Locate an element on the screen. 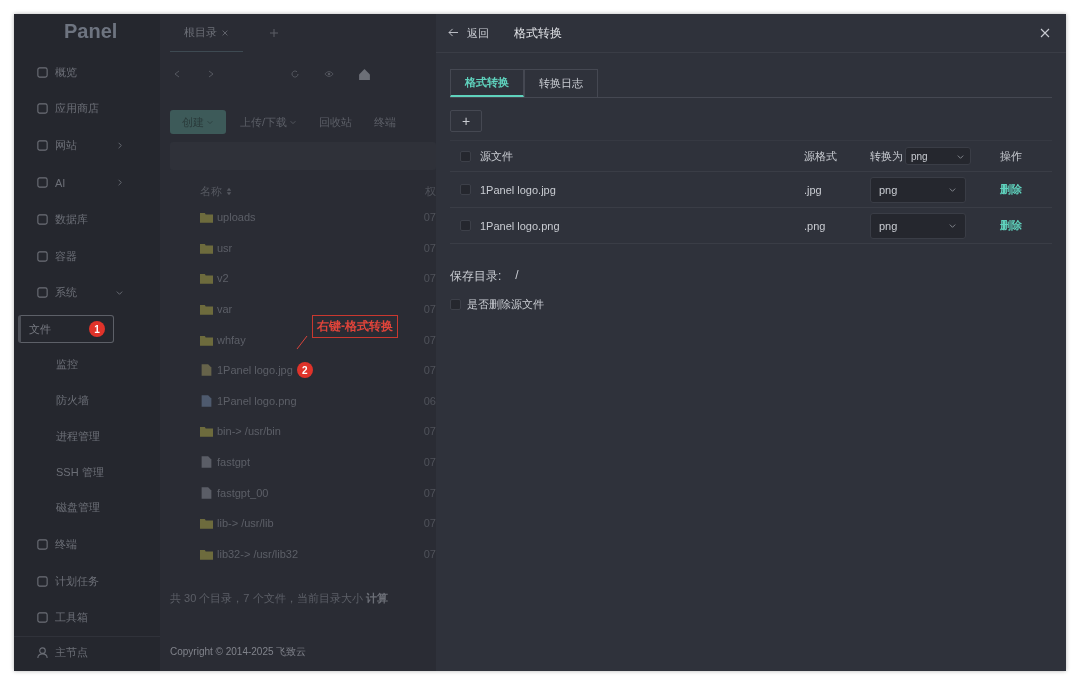  calculate-link: 计算 is located at coordinates (376, 598).